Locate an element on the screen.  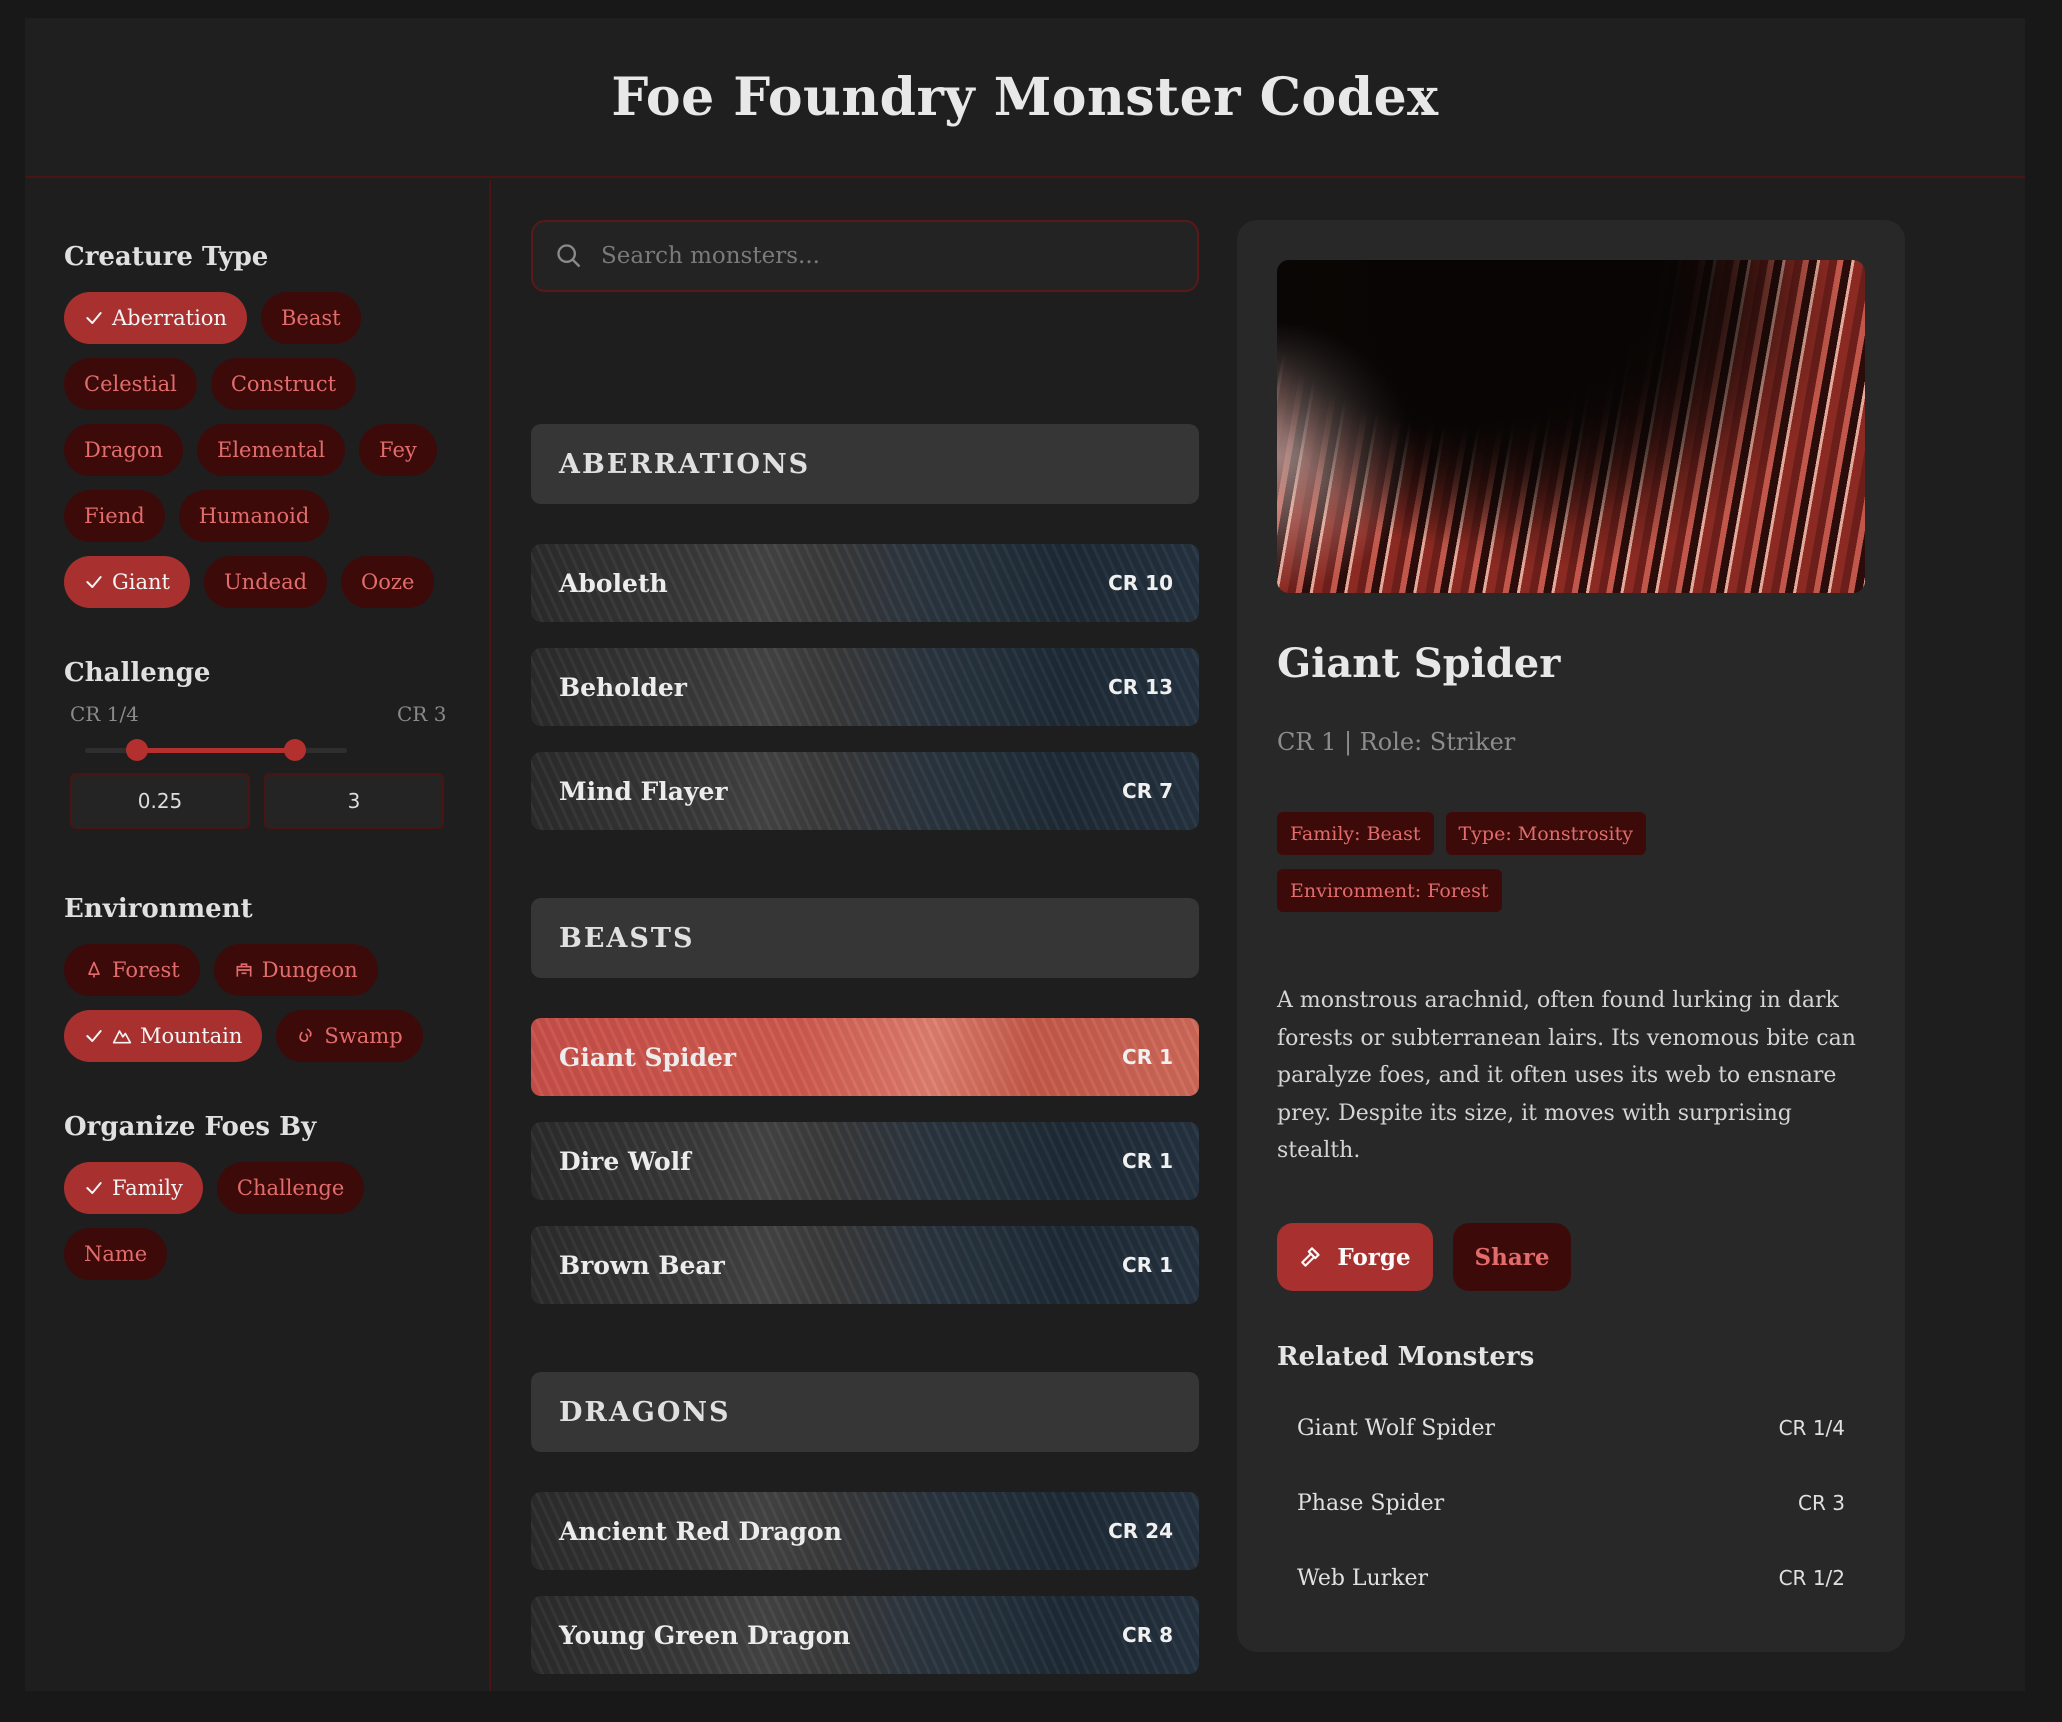
monster-row-name: Ancient Red Dragon is located at coordinates (700, 1531).